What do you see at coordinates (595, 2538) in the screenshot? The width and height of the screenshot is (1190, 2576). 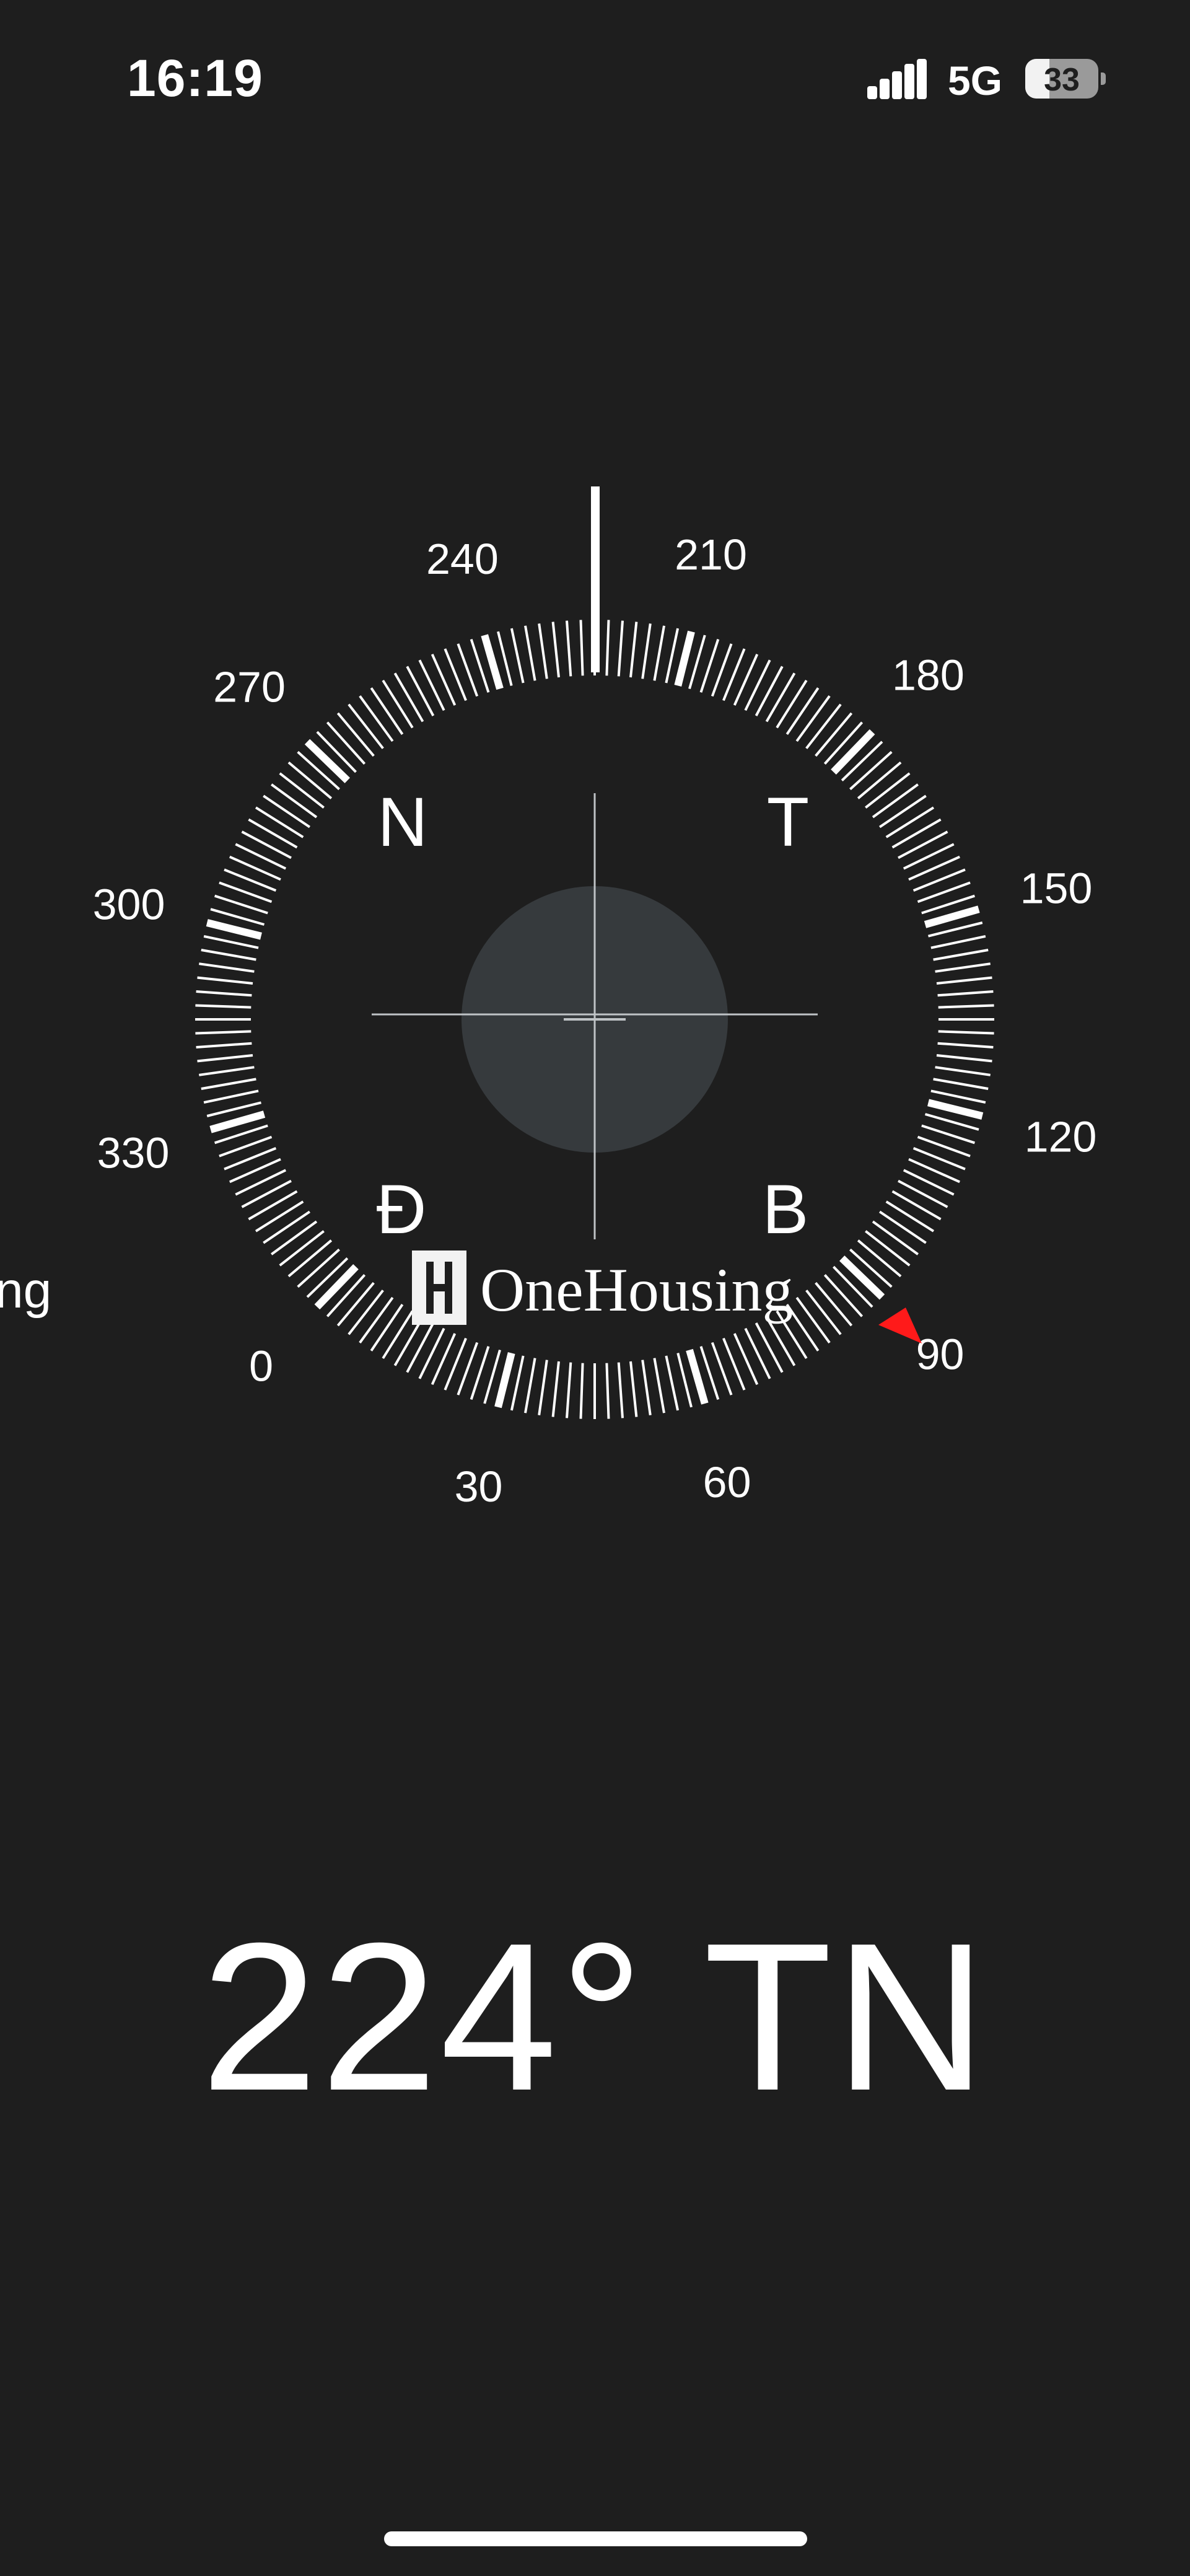 I see `home-indicator` at bounding box center [595, 2538].